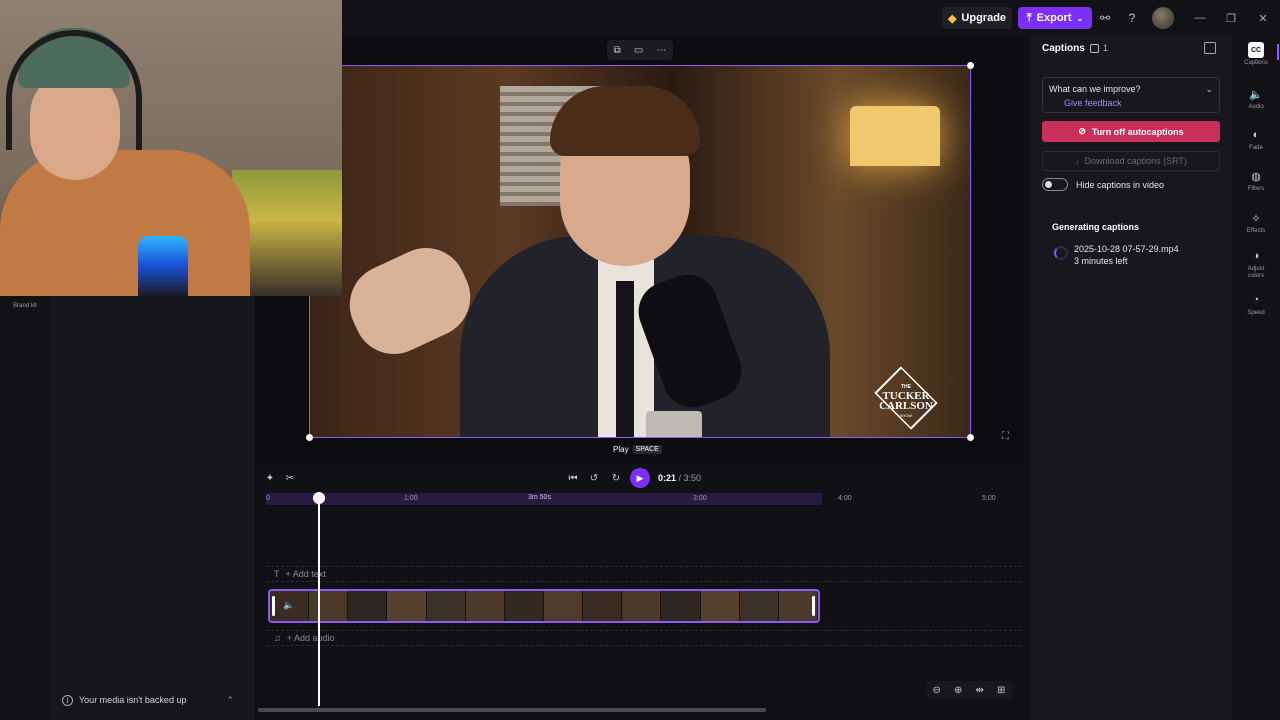 This screenshot has width=1280, height=720. I want to click on playhead-handle, so click(319, 498).